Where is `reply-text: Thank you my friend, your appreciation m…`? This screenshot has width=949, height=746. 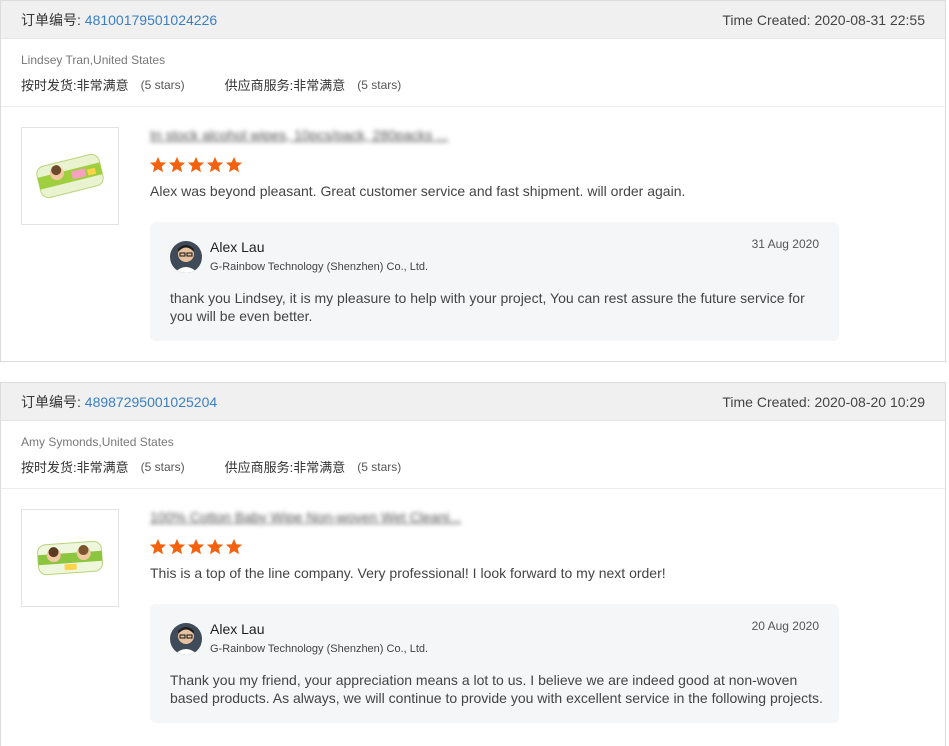
reply-text: Thank you my friend, your appreciation m… is located at coordinates (496, 689).